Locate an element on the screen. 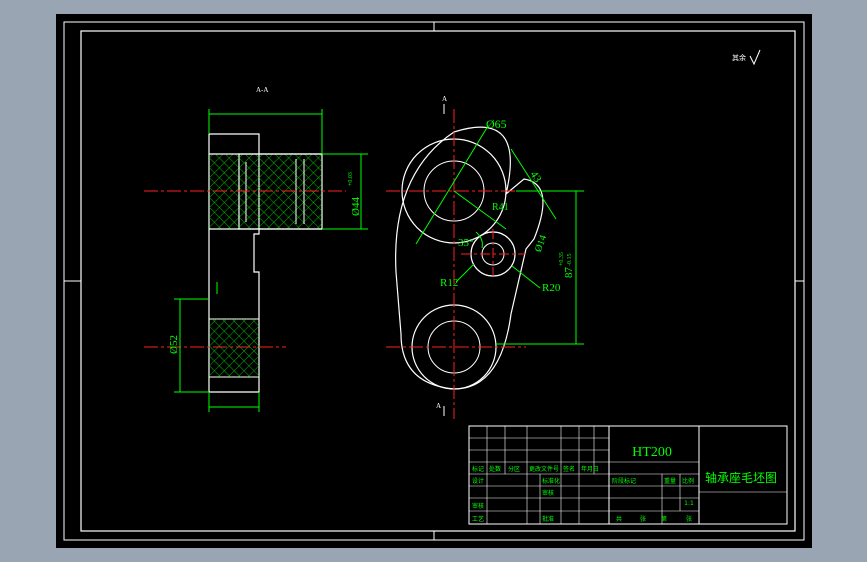 The width and height of the screenshot is (867, 562). dim-phi44: Ø44 is located at coordinates (356, 206).